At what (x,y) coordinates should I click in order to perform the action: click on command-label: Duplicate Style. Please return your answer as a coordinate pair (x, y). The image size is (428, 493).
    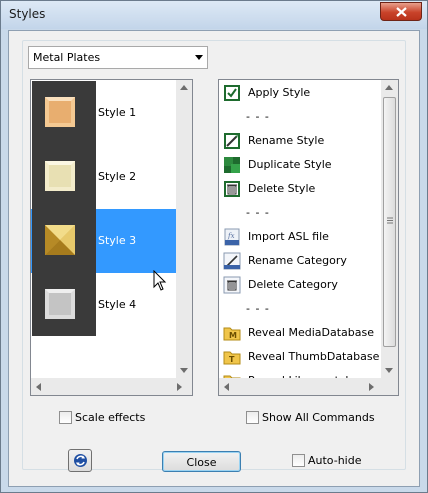
    Looking at the image, I should click on (290, 164).